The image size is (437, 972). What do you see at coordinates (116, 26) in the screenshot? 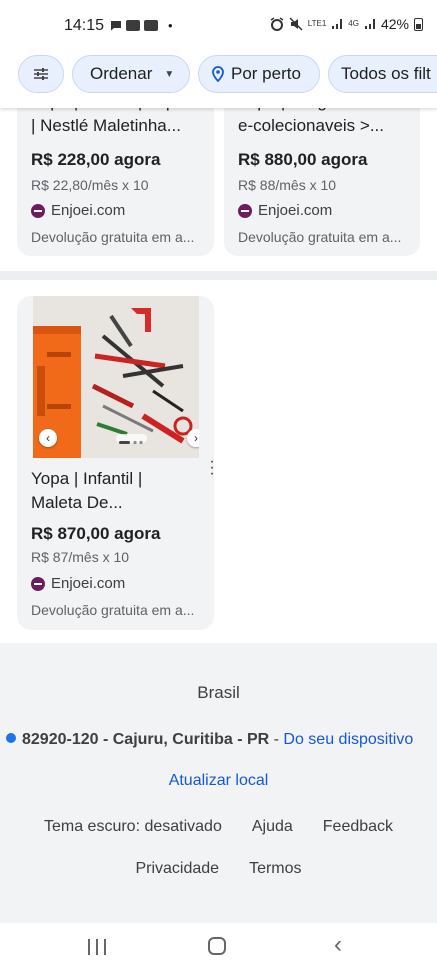
I see `message-icon` at bounding box center [116, 26].